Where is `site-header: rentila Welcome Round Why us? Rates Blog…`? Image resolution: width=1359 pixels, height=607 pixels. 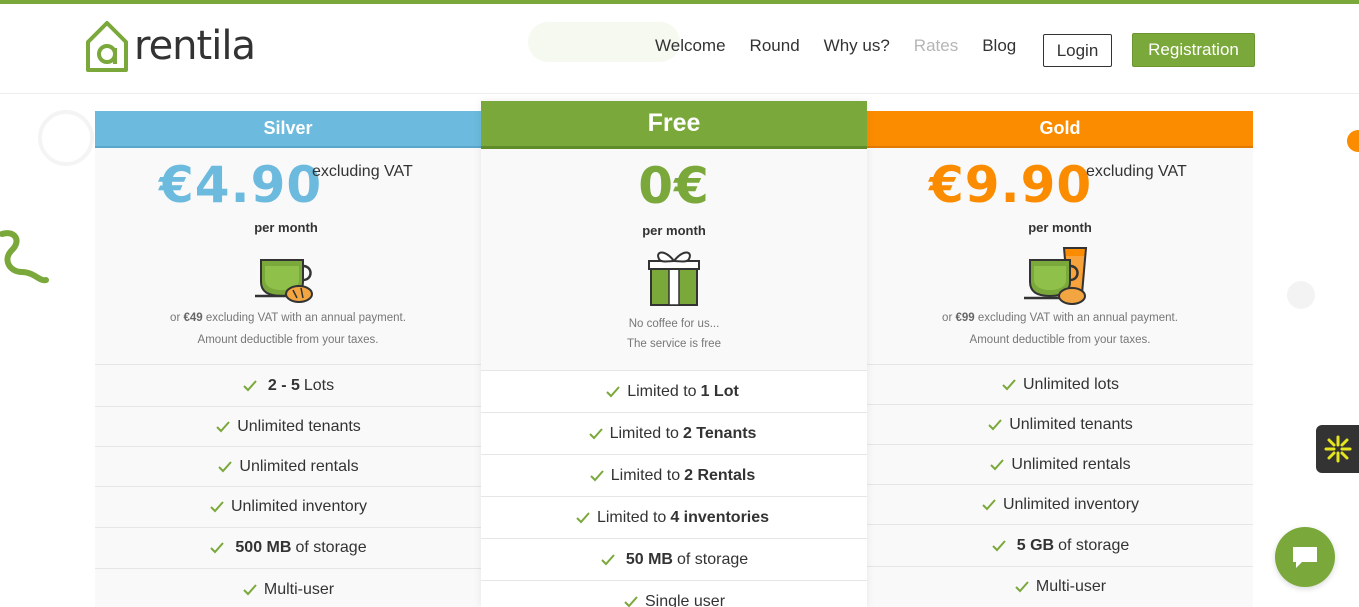 site-header: rentila Welcome Round Why us? Rates Blog… is located at coordinates (679, 49).